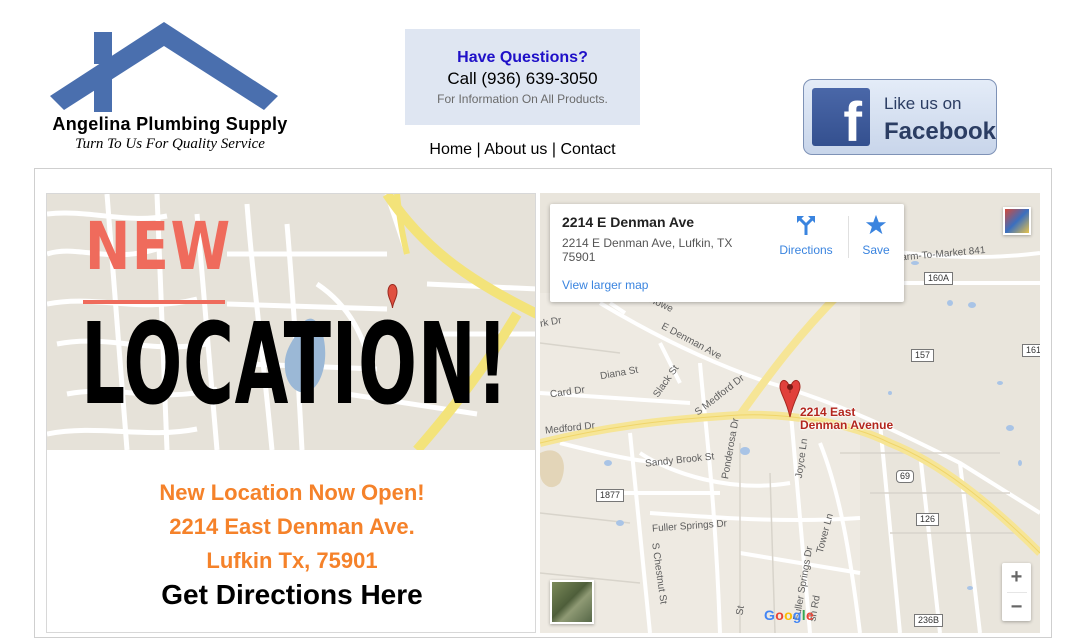 The height and width of the screenshot is (638, 1076). I want to click on facebook-line2: Facebook, so click(940, 131).